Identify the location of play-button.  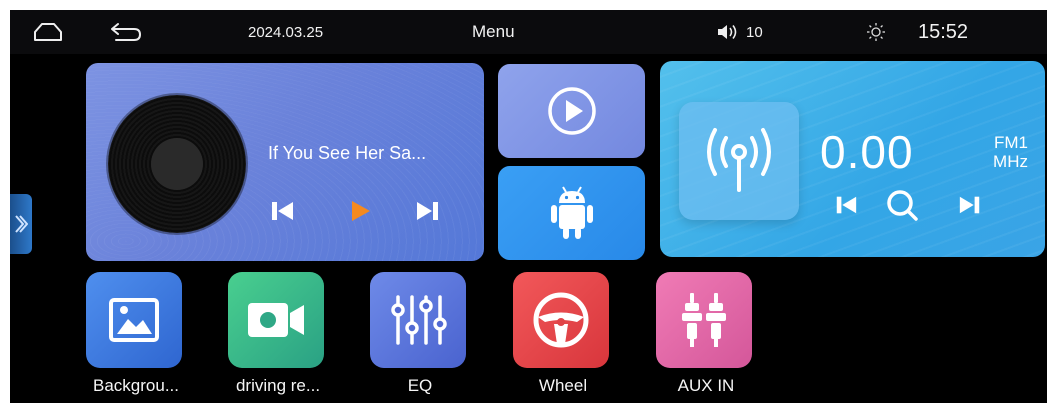
(360, 211).